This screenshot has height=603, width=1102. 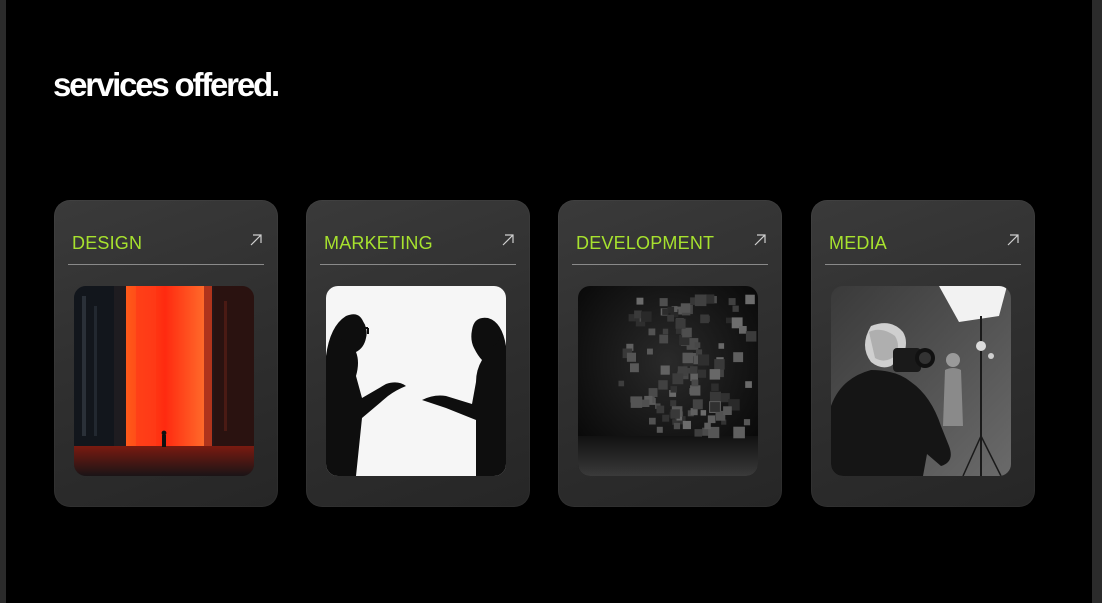 I want to click on card-header: MEDIA, so click(x=923, y=247).